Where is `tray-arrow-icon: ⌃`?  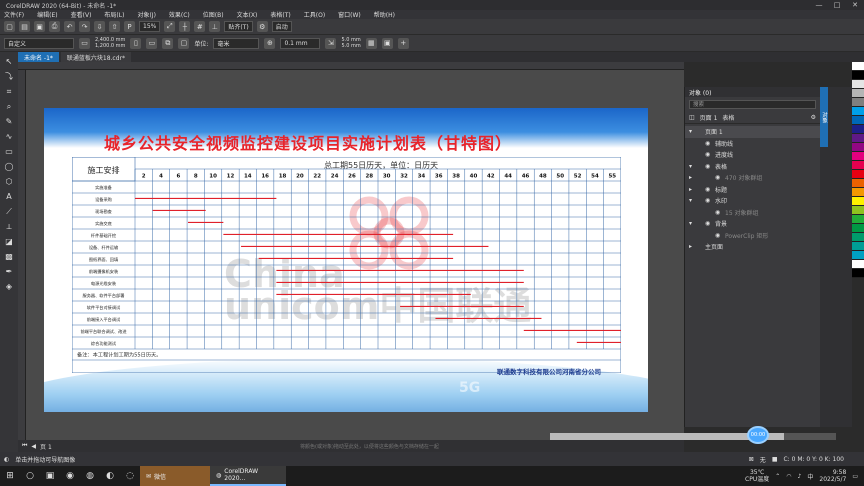
tray-arrow-icon: ⌃ is located at coordinates (777, 476).